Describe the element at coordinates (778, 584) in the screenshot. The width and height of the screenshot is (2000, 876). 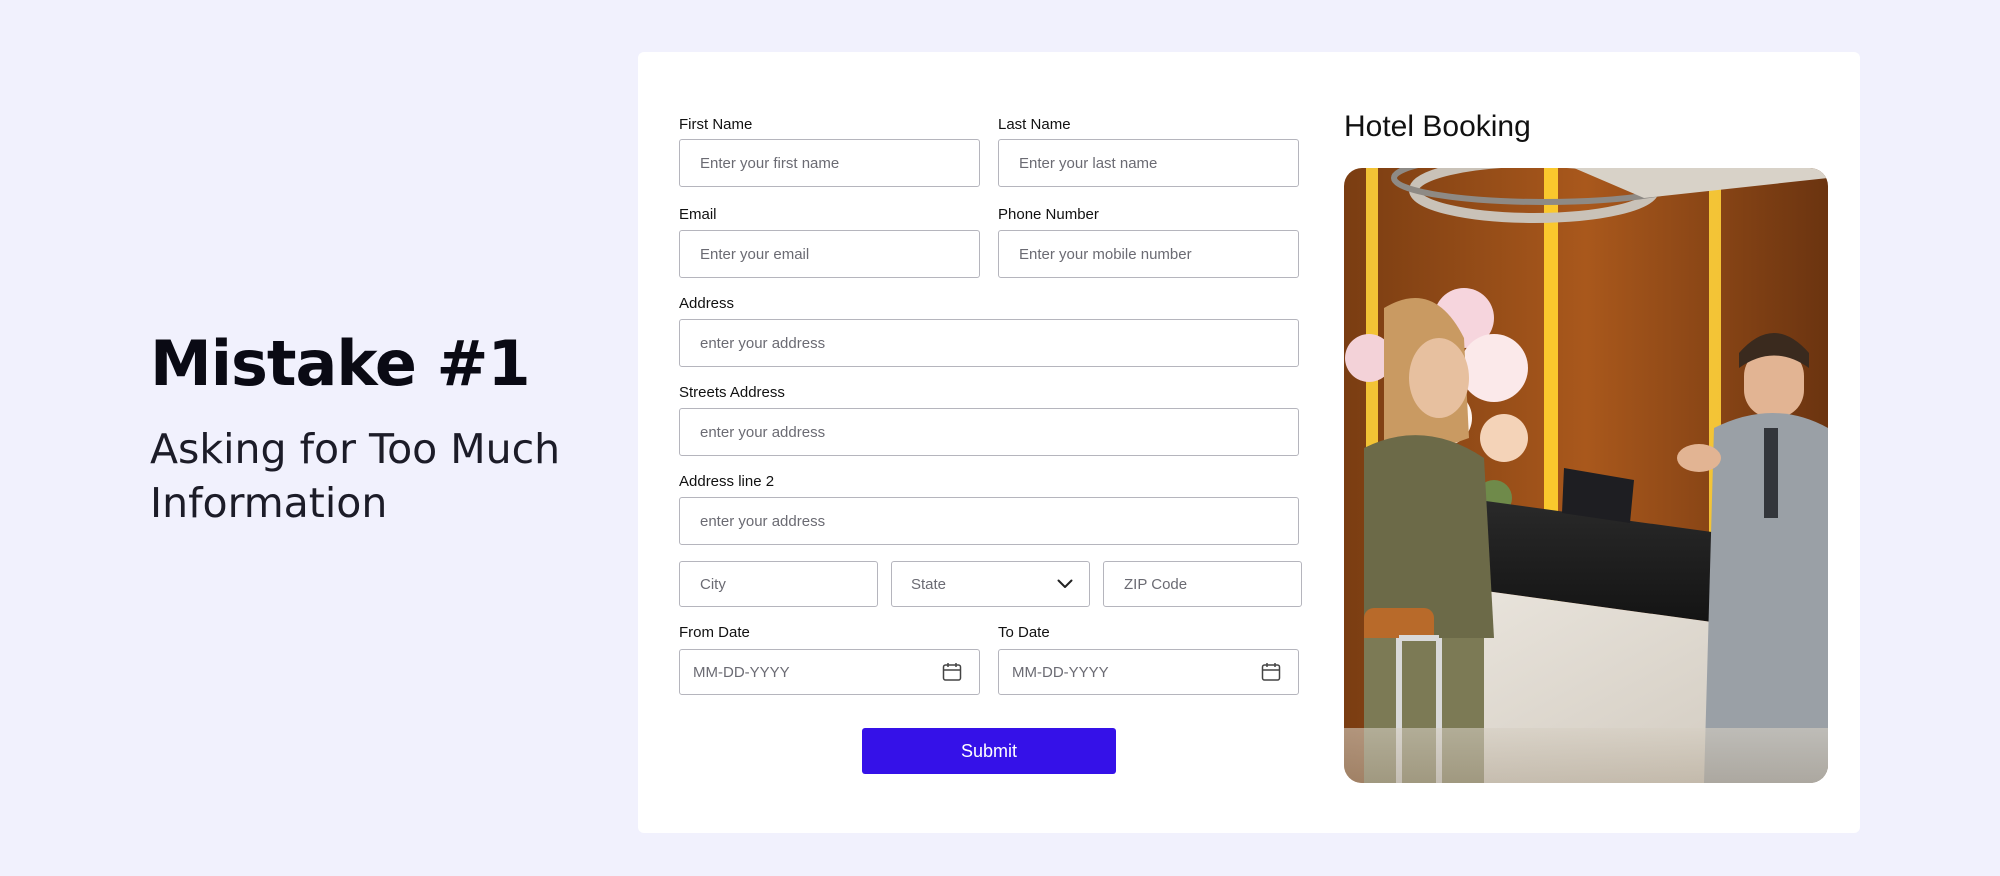
I see `city-input` at that location.